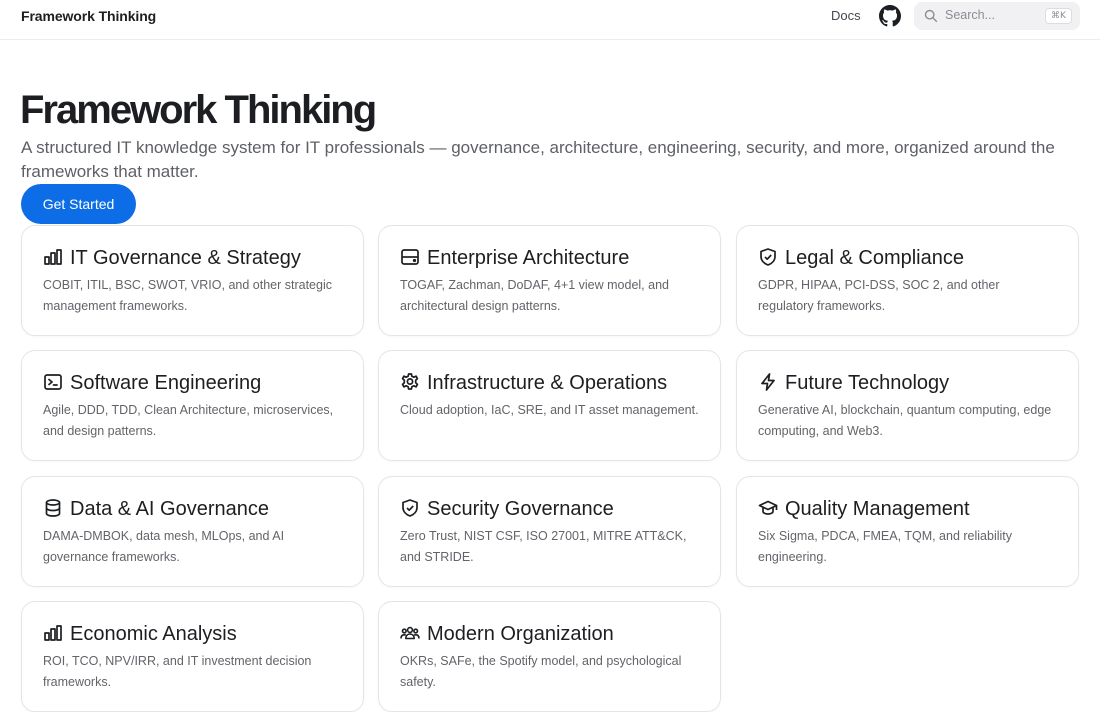  I want to click on gear-icon, so click(410, 381).